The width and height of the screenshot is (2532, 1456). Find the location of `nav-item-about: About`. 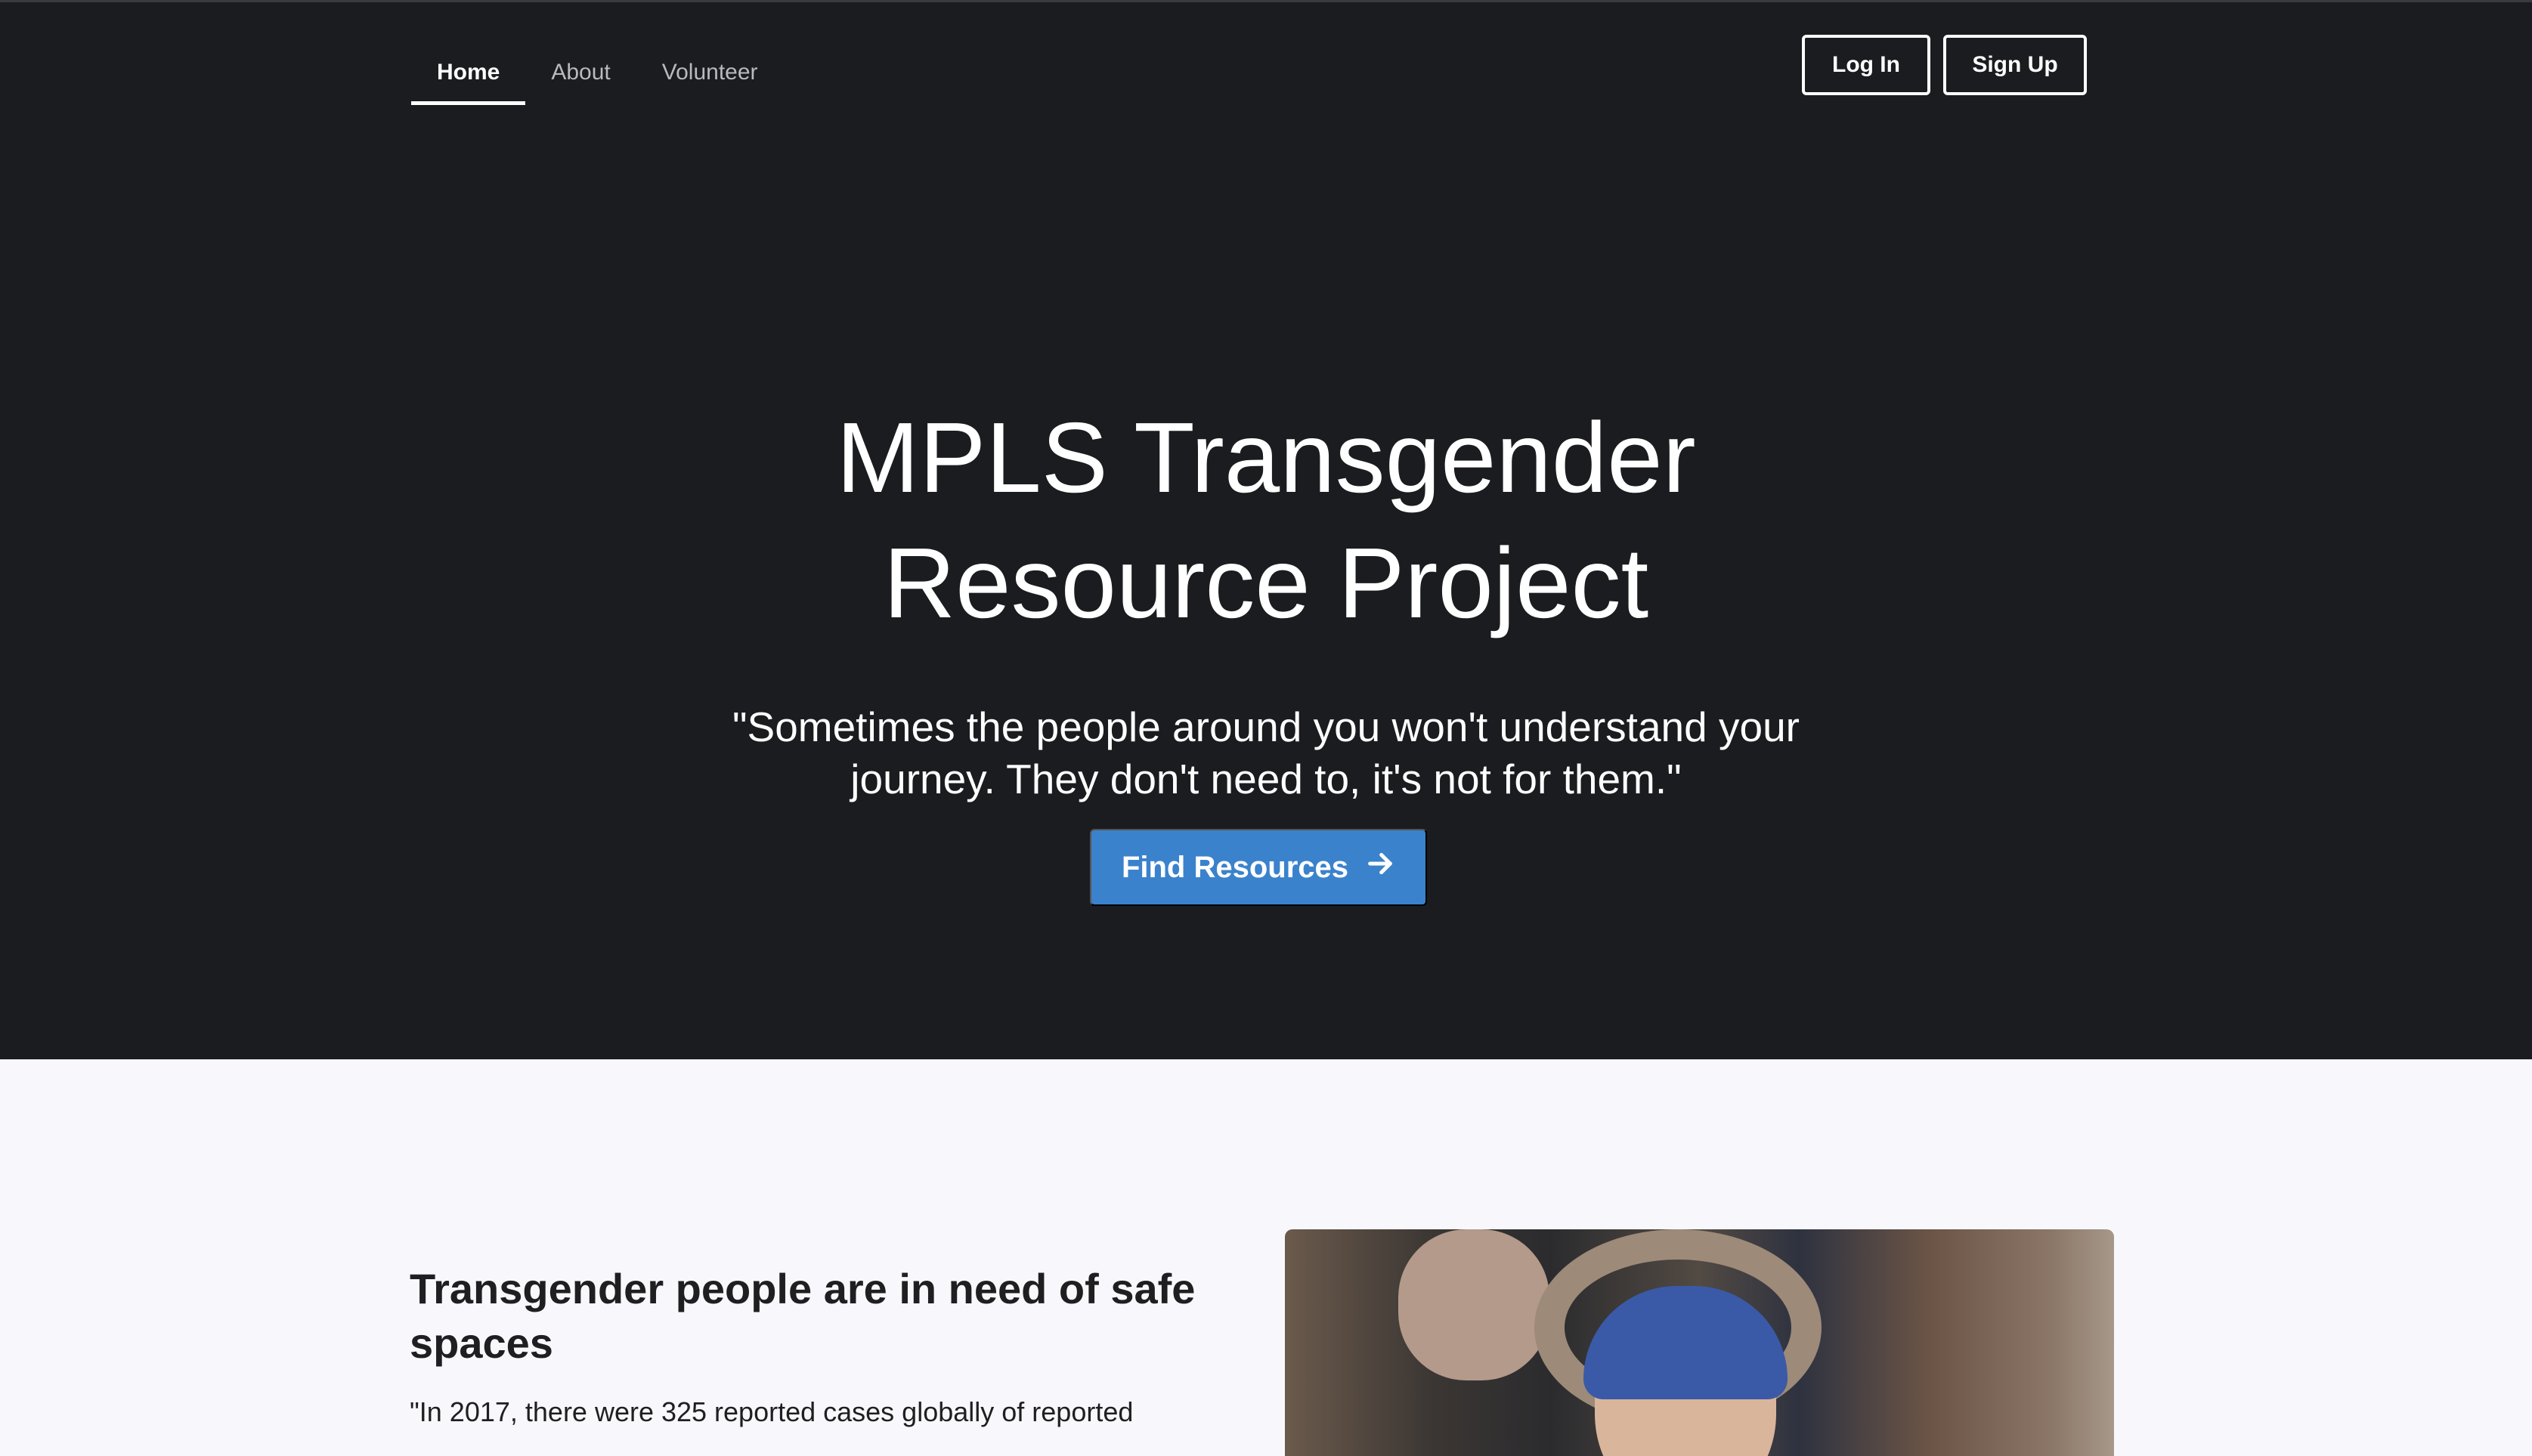

nav-item-about: About is located at coordinates (580, 75).